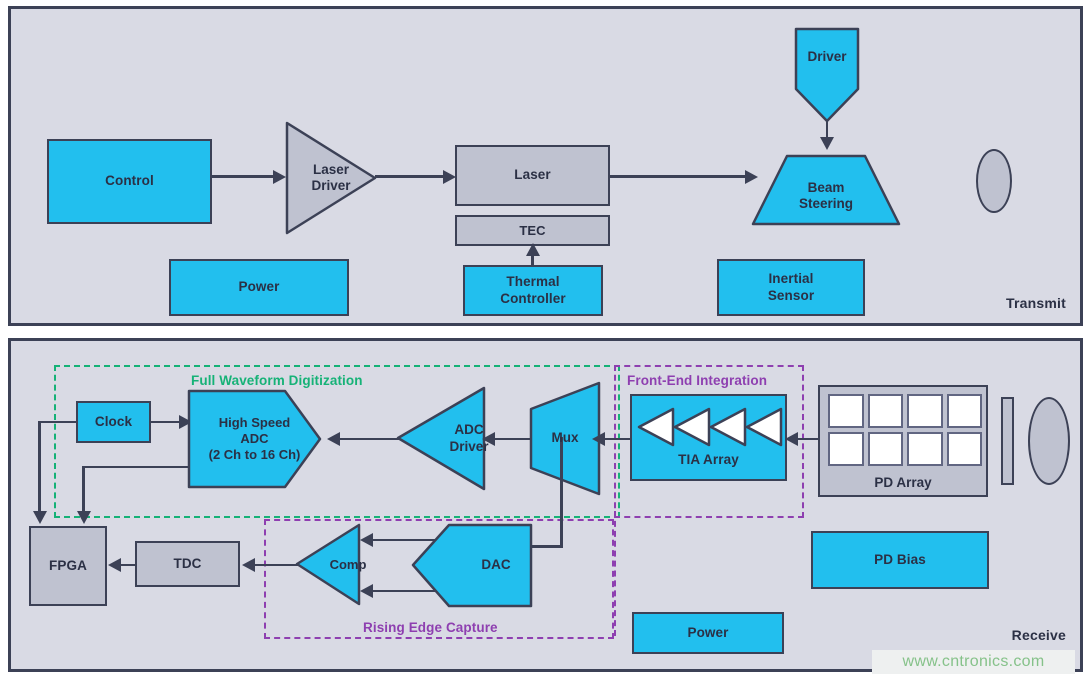  Describe the element at coordinates (1038, 635) in the screenshot. I see `receive-panel-label: Receive` at that location.